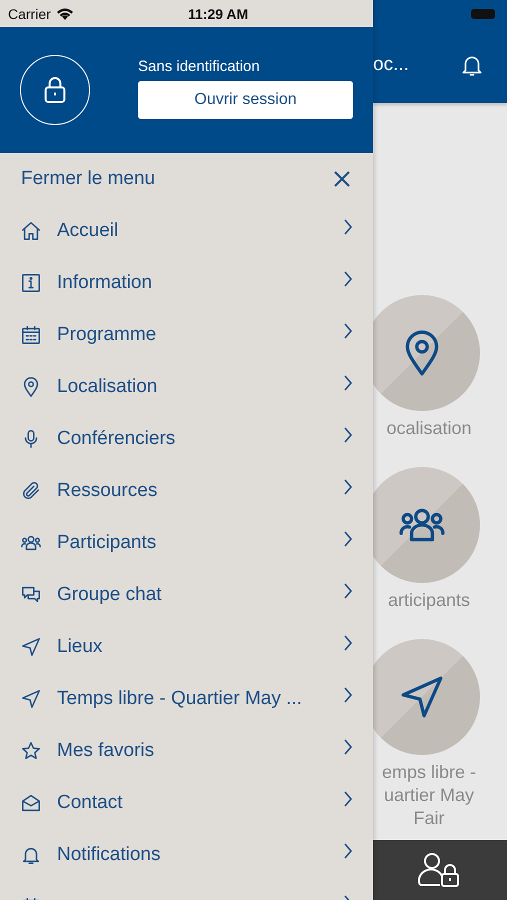 Image resolution: width=507 pixels, height=900 pixels. I want to click on menu-item: Conférenciers, so click(186, 439).